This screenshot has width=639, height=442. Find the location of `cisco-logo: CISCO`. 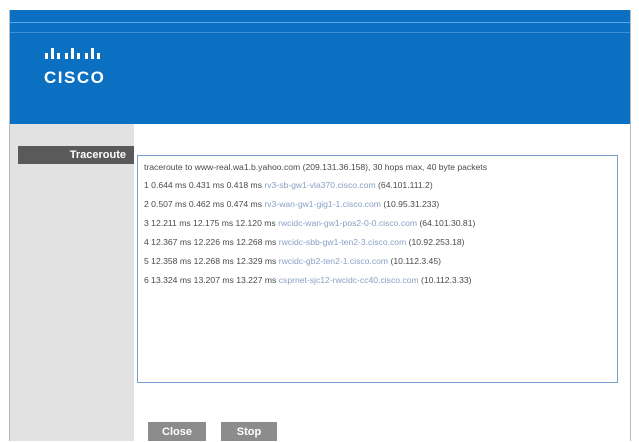

cisco-logo: CISCO is located at coordinates (76, 65).